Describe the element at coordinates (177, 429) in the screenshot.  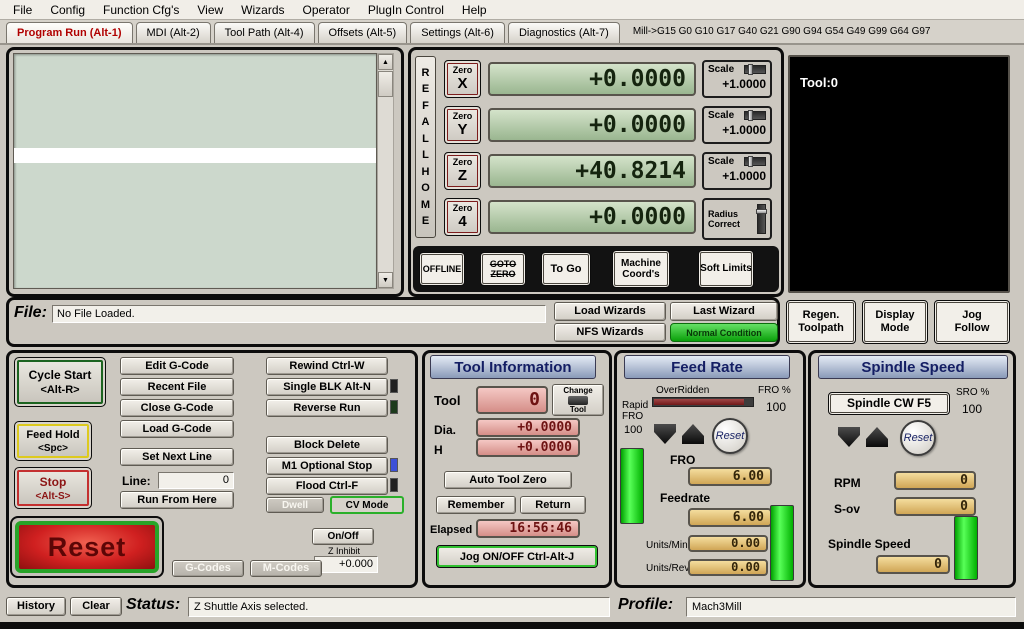
I see `load-gcode-button: Load G-Code` at that location.